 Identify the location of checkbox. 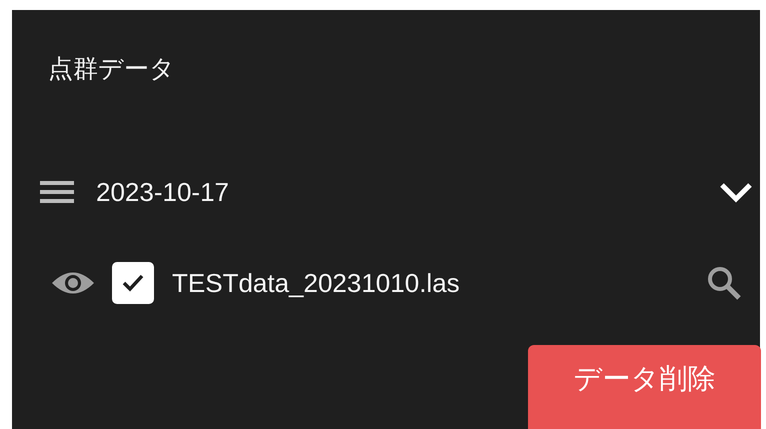
(133, 283).